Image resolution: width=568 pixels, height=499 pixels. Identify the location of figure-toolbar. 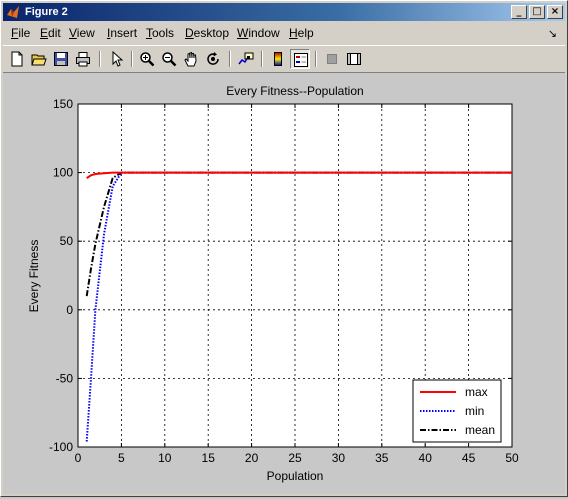
(284, 59).